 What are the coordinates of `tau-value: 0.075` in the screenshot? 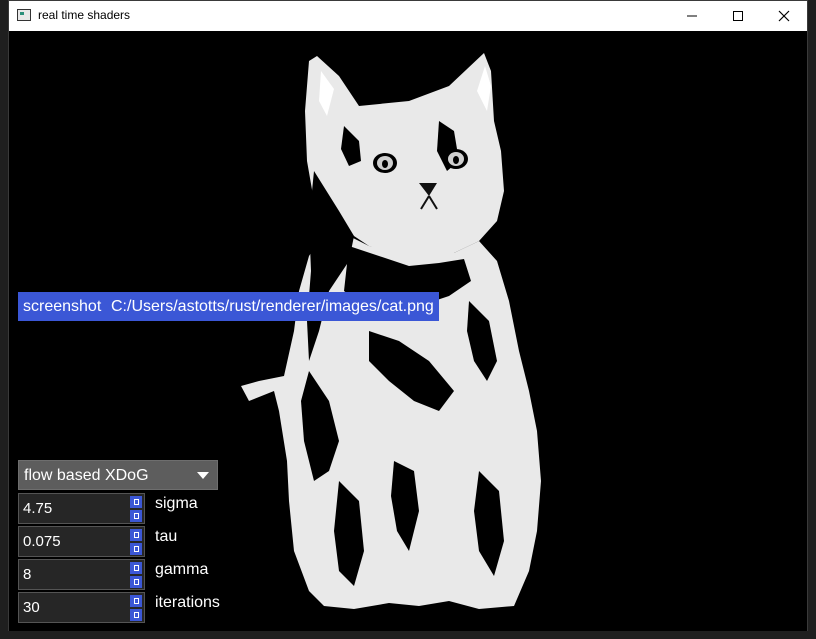 It's located at (42, 541).